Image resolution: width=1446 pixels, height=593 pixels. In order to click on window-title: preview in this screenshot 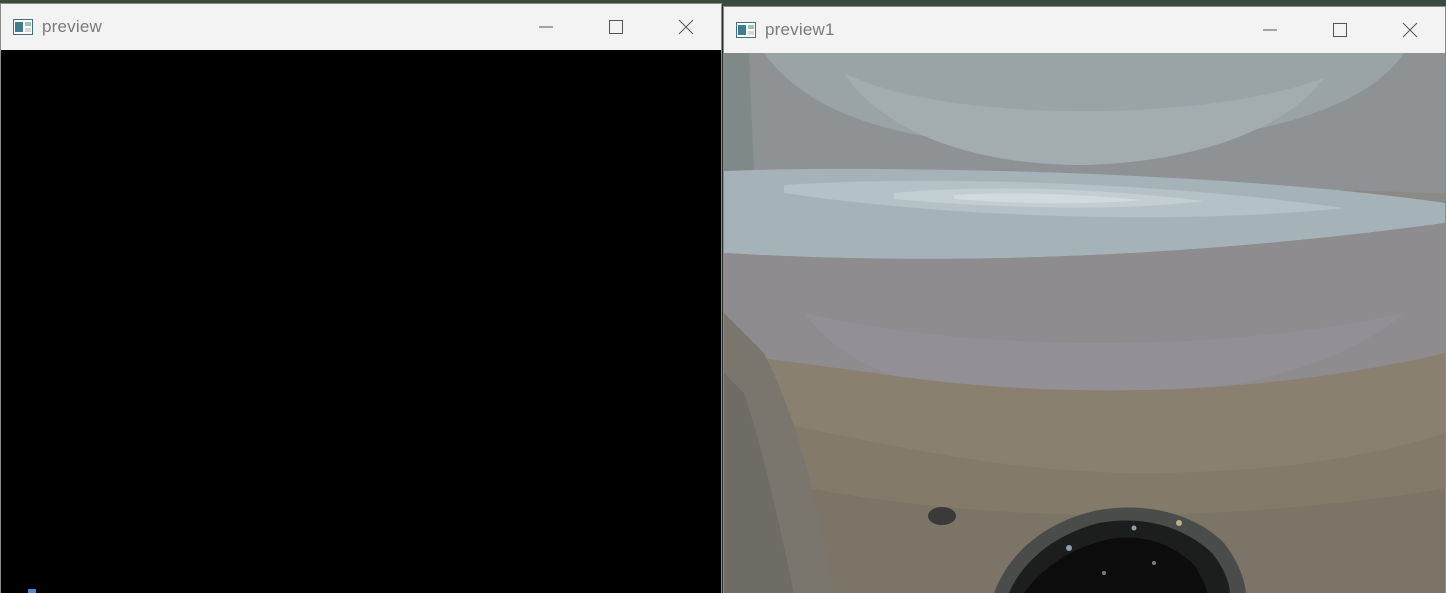, I will do `click(72, 26)`.